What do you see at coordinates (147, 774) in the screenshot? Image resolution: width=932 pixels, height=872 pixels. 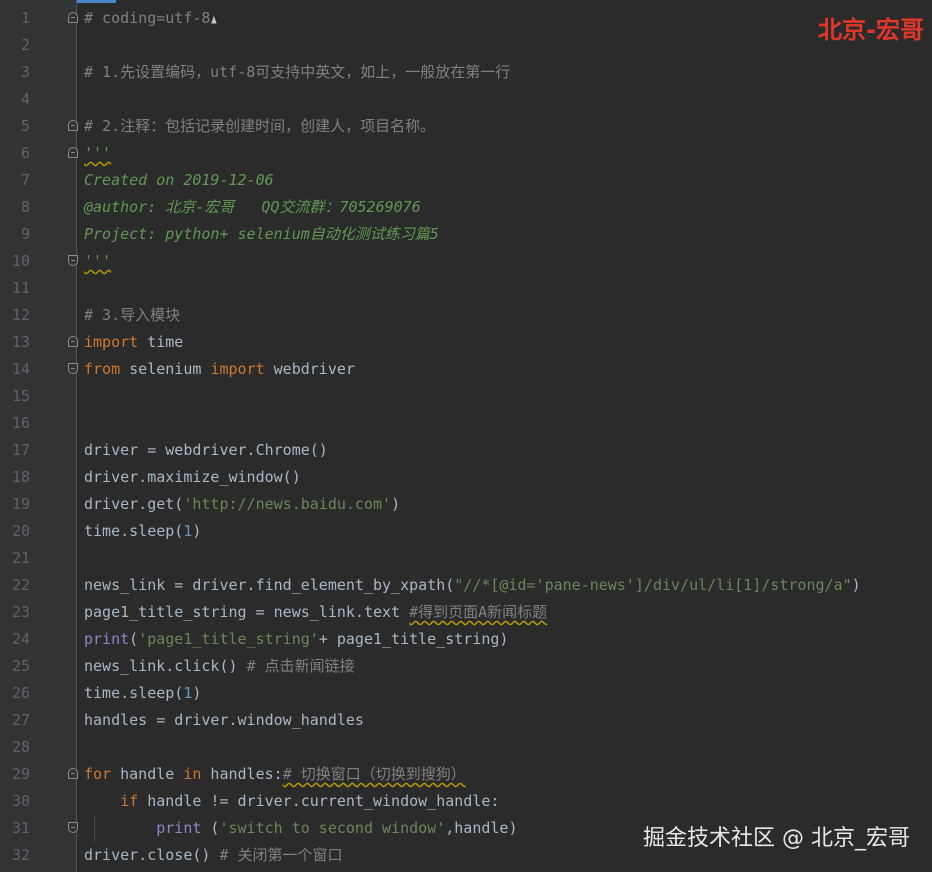 I see `code-token: handle` at bounding box center [147, 774].